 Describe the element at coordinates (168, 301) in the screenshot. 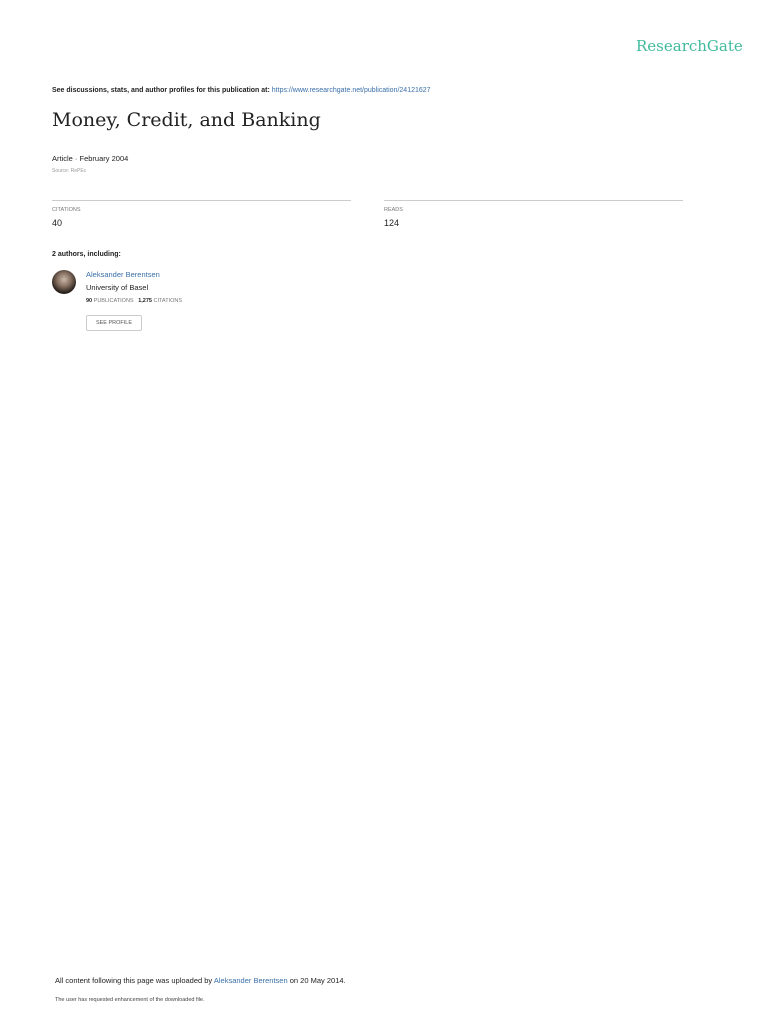

I see `author-citations-label: CITATIONS` at that location.